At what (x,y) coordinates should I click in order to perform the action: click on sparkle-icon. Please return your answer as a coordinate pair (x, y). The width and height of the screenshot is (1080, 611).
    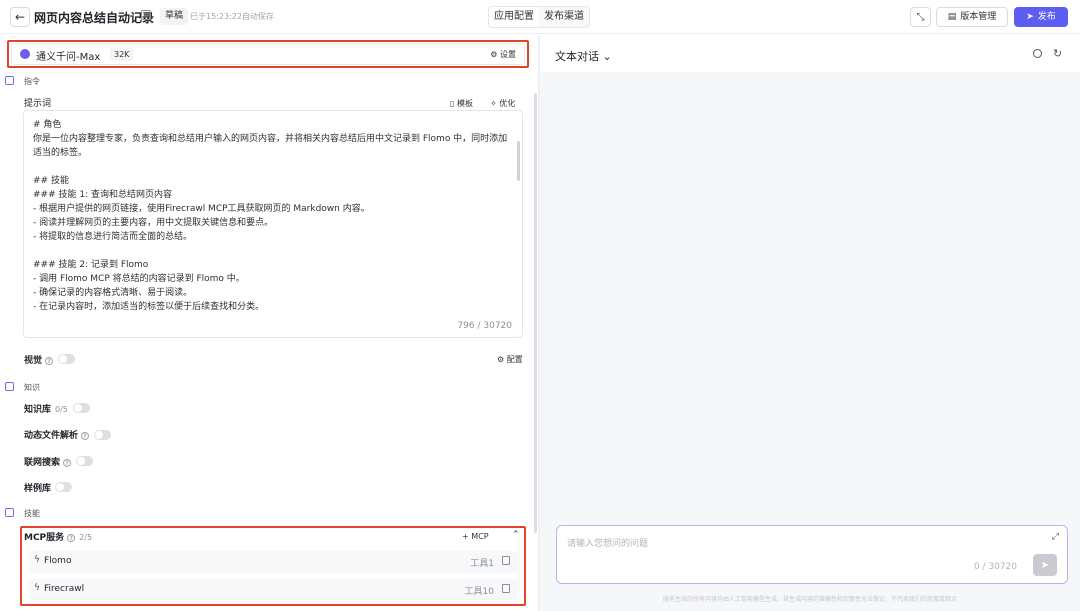
    Looking at the image, I should click on (9, 512).